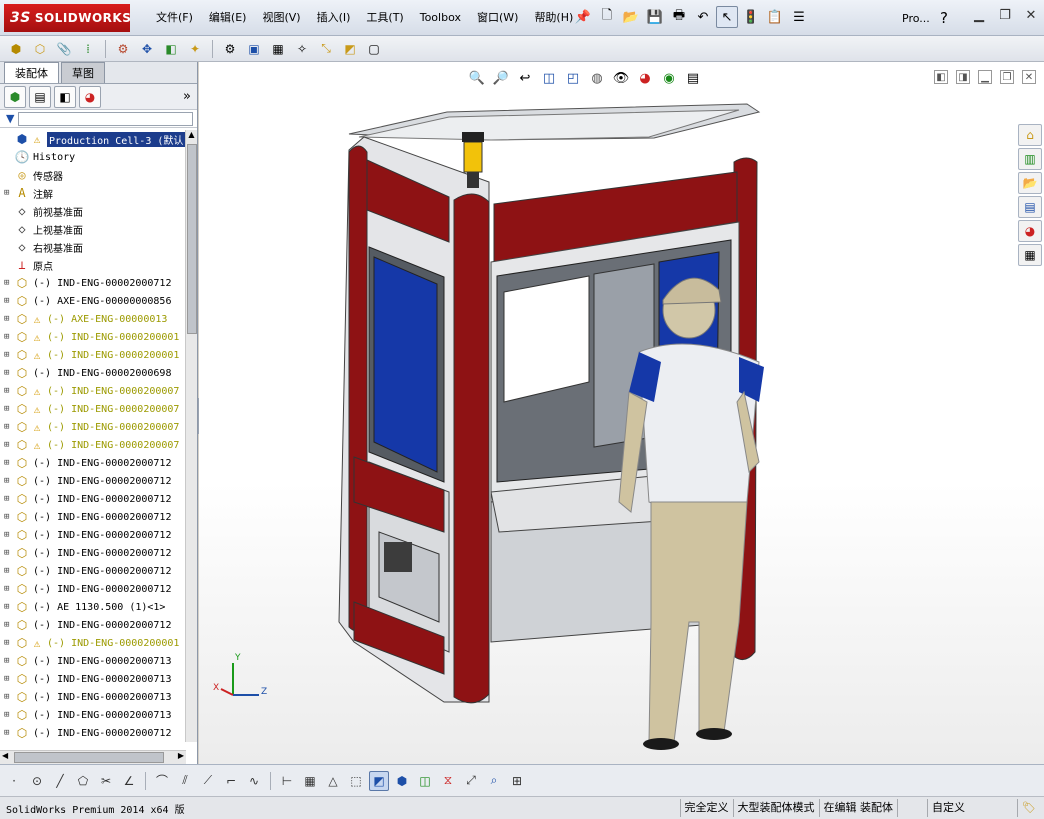 The height and width of the screenshot is (819, 1044). Describe the element at coordinates (65, 96) in the screenshot. I see `configuration-manager-tab-icon: ◧` at that location.